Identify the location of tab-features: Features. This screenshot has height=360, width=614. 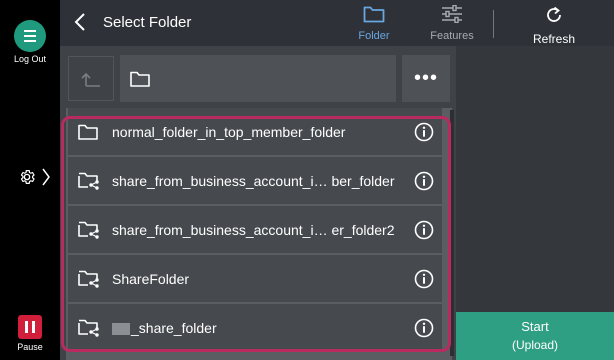
(452, 23).